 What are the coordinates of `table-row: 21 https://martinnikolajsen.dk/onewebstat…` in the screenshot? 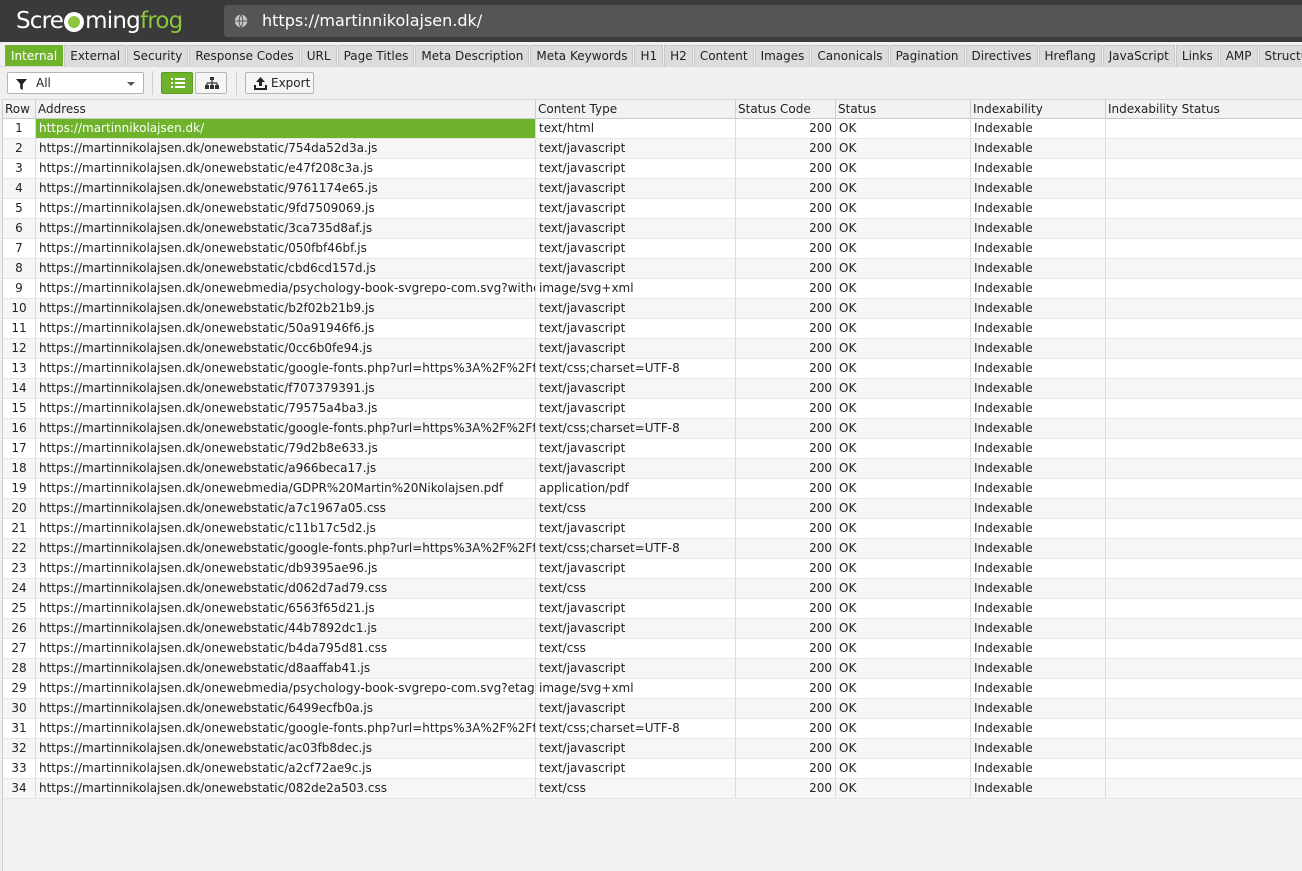 It's located at (652, 529).